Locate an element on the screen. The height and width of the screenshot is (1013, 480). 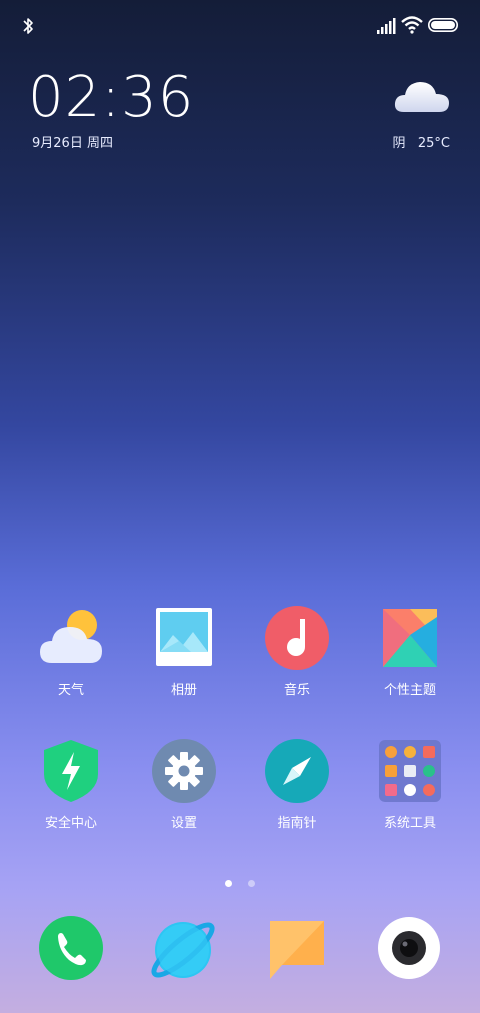
music-icon is located at coordinates (297, 638).